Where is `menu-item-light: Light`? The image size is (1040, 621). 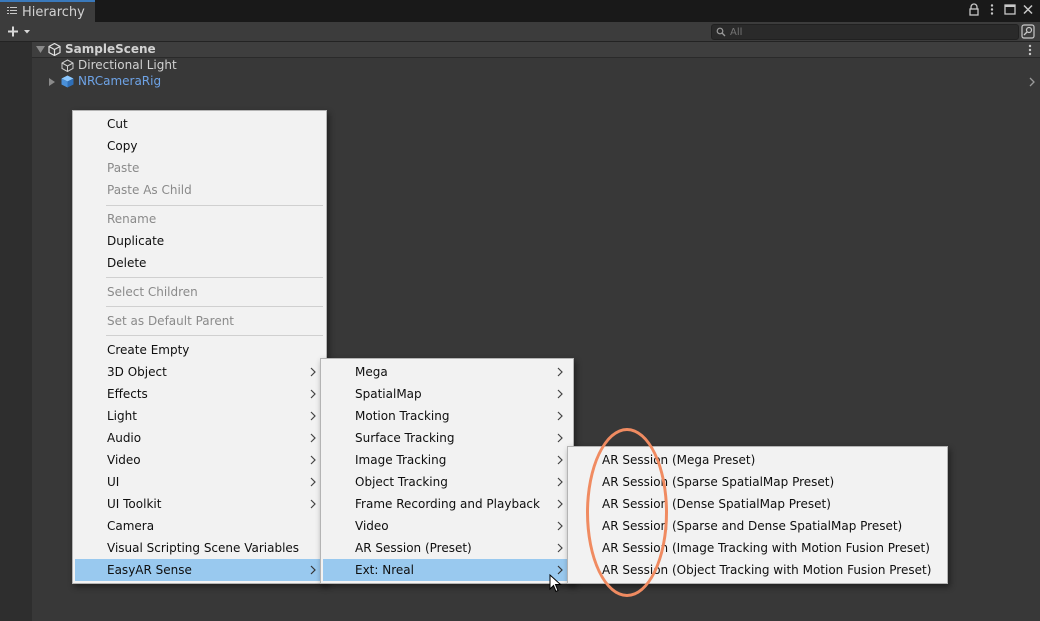 menu-item-light: Light is located at coordinates (199, 416).